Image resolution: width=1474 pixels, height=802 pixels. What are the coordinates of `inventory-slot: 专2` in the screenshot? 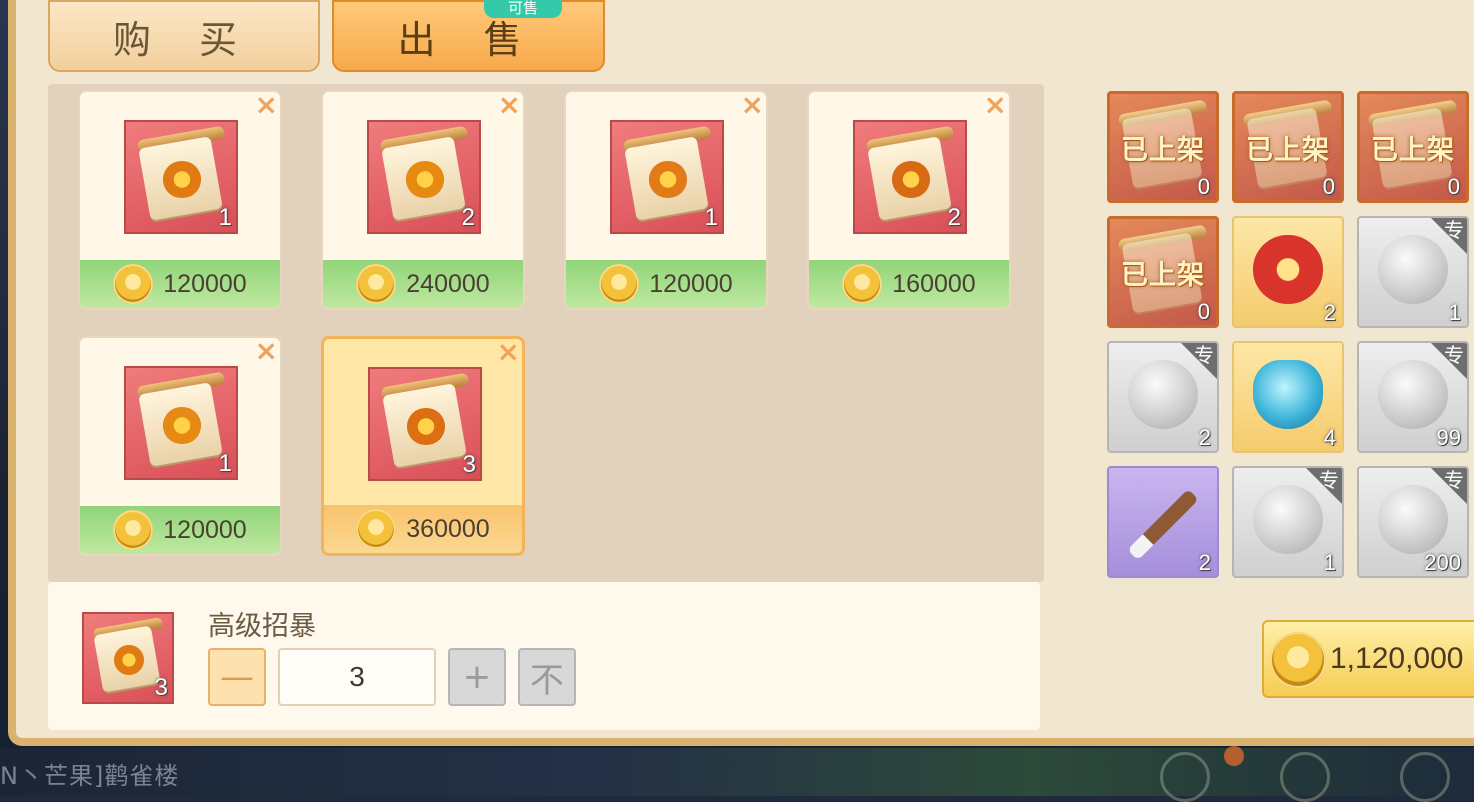 It's located at (1163, 397).